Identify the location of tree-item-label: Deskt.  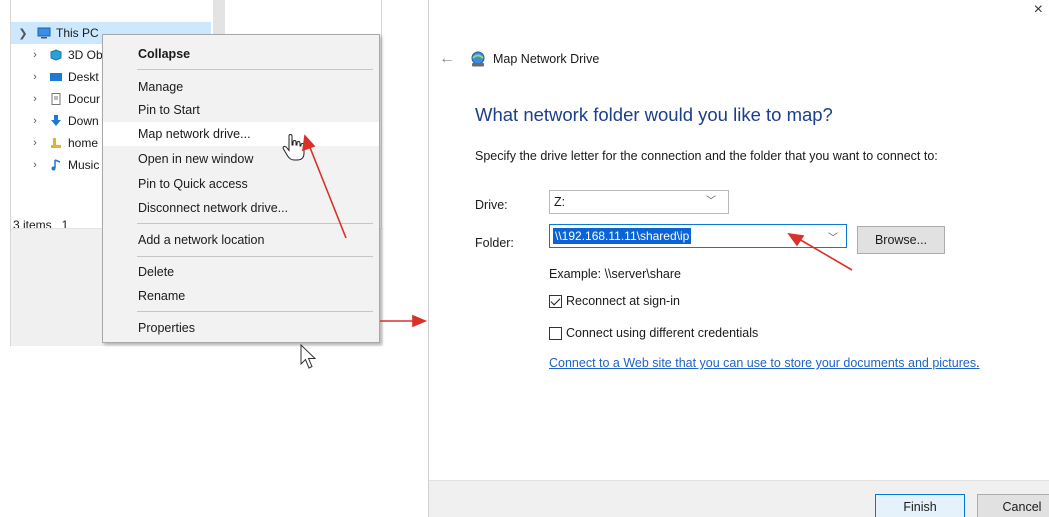
(83, 77).